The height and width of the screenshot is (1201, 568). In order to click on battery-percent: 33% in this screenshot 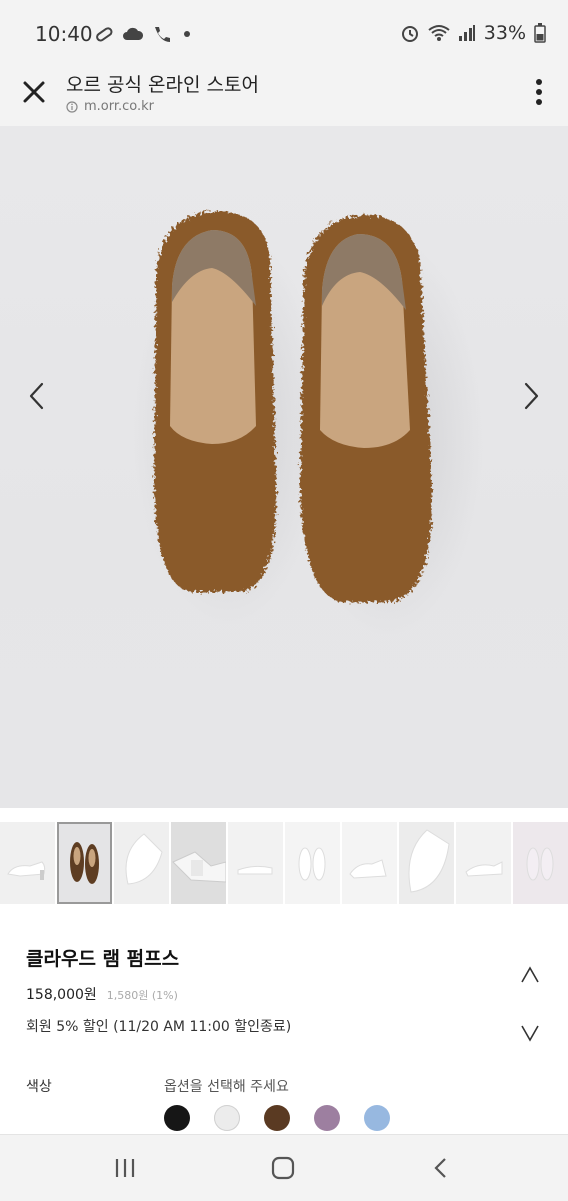, I will do `click(504, 33)`.